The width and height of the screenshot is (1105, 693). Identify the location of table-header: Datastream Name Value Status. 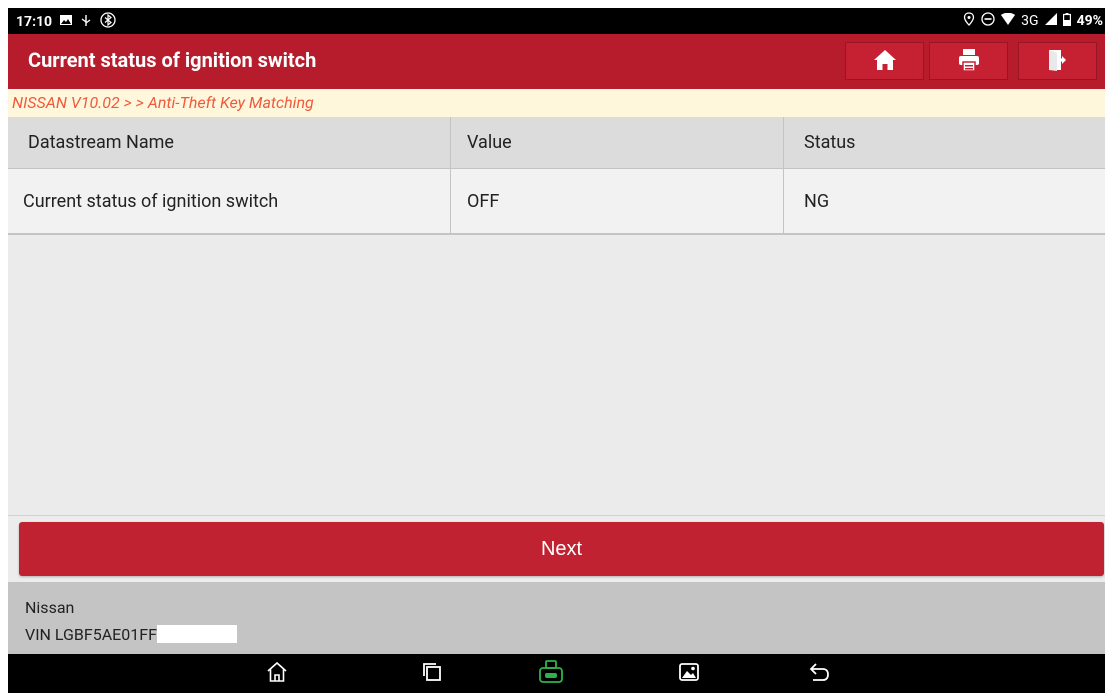
(556, 143).